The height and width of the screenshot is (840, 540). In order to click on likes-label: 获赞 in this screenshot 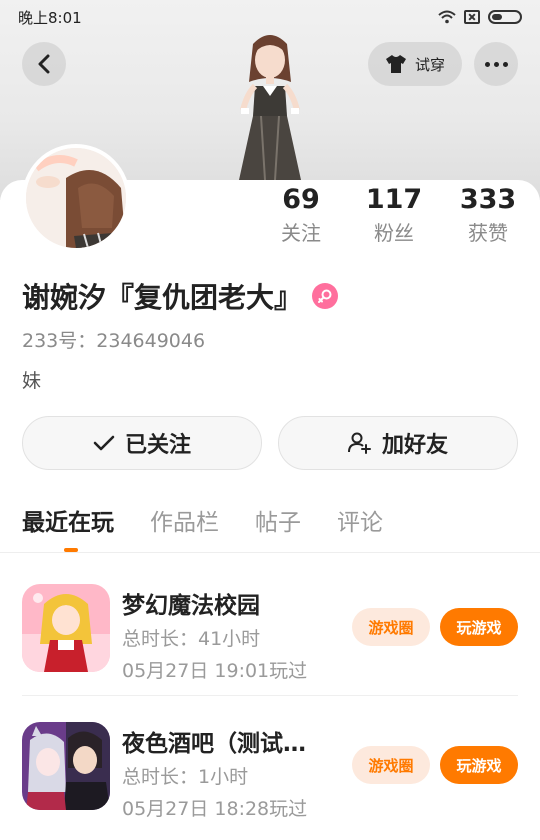, I will do `click(488, 233)`.